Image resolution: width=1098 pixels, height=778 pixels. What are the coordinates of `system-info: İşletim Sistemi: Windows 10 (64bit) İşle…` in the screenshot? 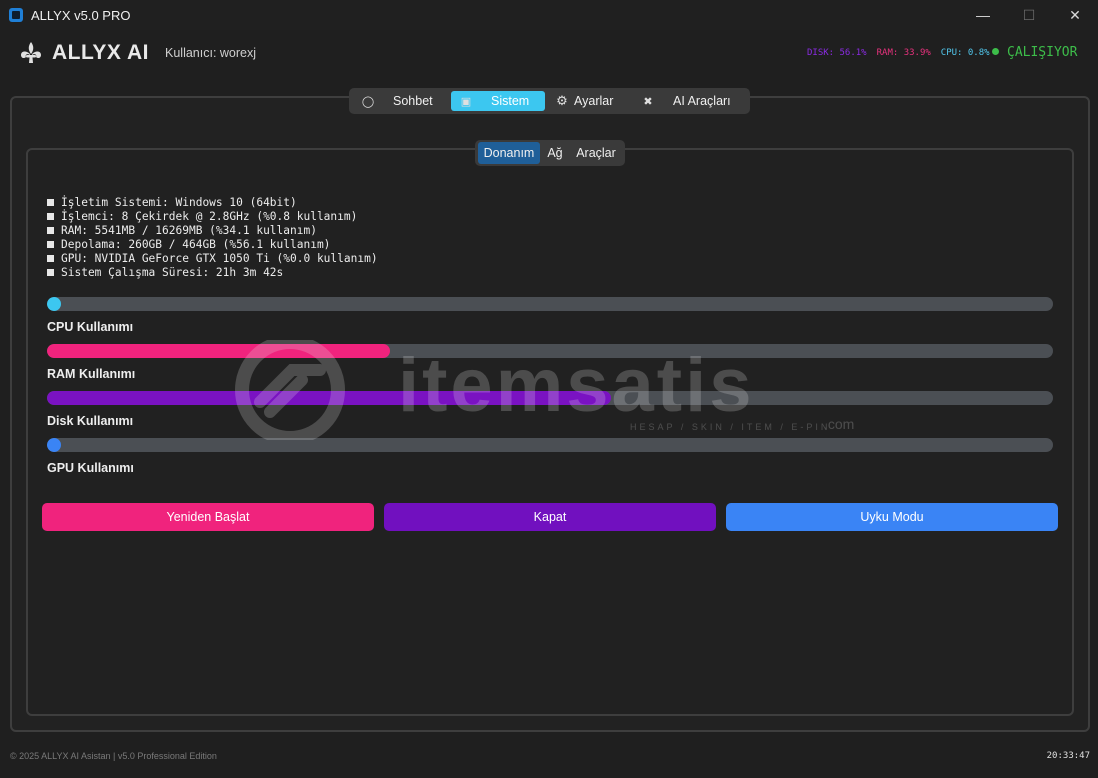 It's located at (212, 238).